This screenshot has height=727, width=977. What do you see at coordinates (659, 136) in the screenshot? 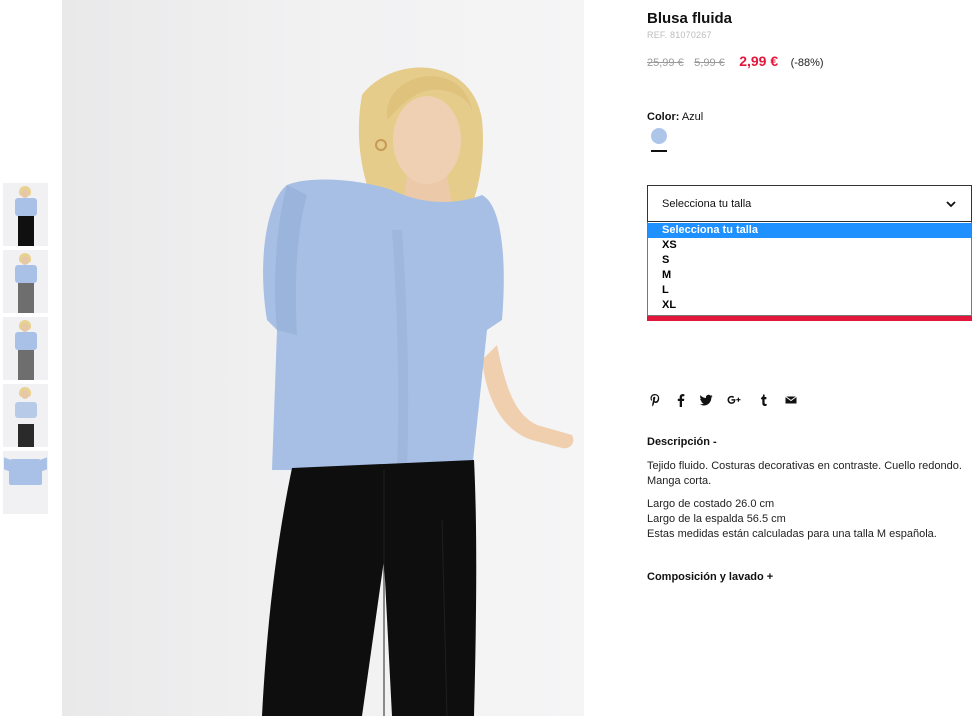
I see `color-swatch-azul` at bounding box center [659, 136].